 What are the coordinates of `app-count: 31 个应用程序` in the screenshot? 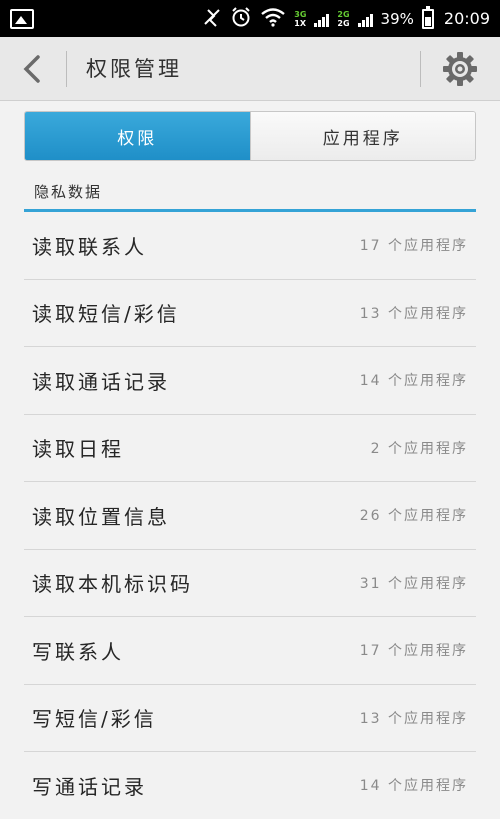 It's located at (413, 583).